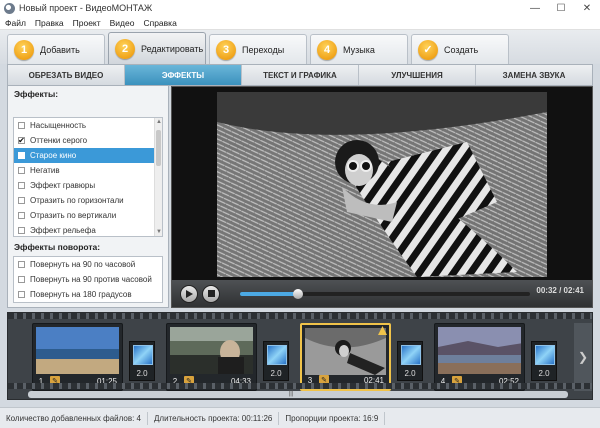 The image size is (600, 428). I want to click on stop-button, so click(211, 293).